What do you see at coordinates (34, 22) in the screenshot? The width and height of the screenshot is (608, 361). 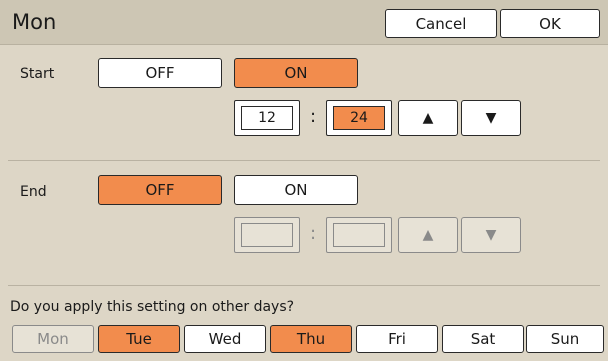 I see `dialog-title: Mon` at bounding box center [34, 22].